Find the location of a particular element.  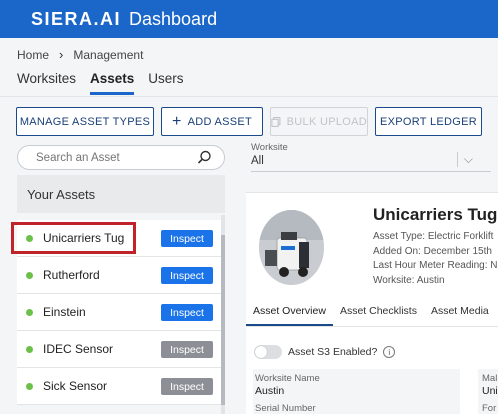

asset-title: Unicarriers Tug is located at coordinates (435, 214).